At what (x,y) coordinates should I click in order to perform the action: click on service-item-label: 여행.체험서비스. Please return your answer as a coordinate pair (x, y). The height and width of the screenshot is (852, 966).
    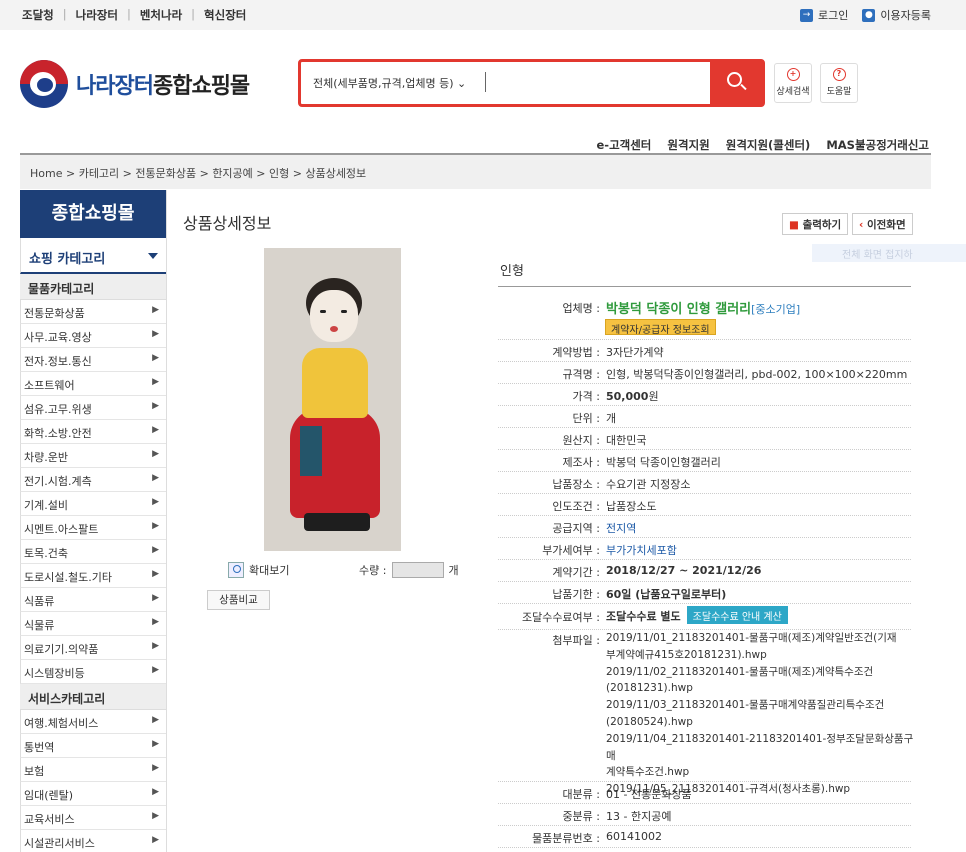
    Looking at the image, I should click on (61, 723).